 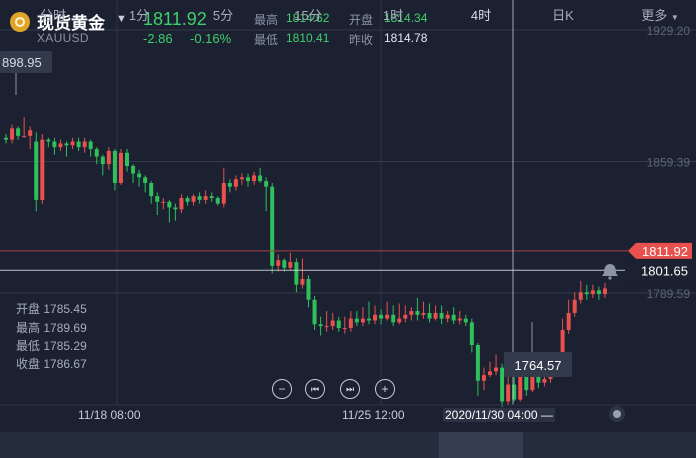 What do you see at coordinates (315, 389) in the screenshot?
I see `scroll-left-button: ⏮` at bounding box center [315, 389].